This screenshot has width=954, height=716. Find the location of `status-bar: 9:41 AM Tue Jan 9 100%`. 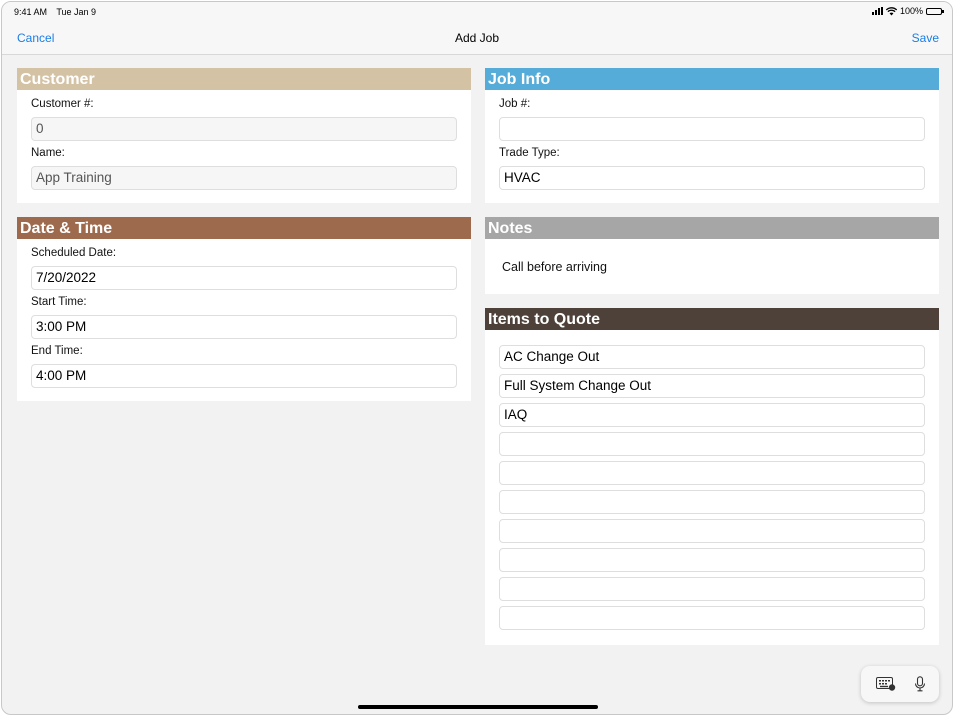

status-bar: 9:41 AM Tue Jan 9 100% is located at coordinates (477, 12).